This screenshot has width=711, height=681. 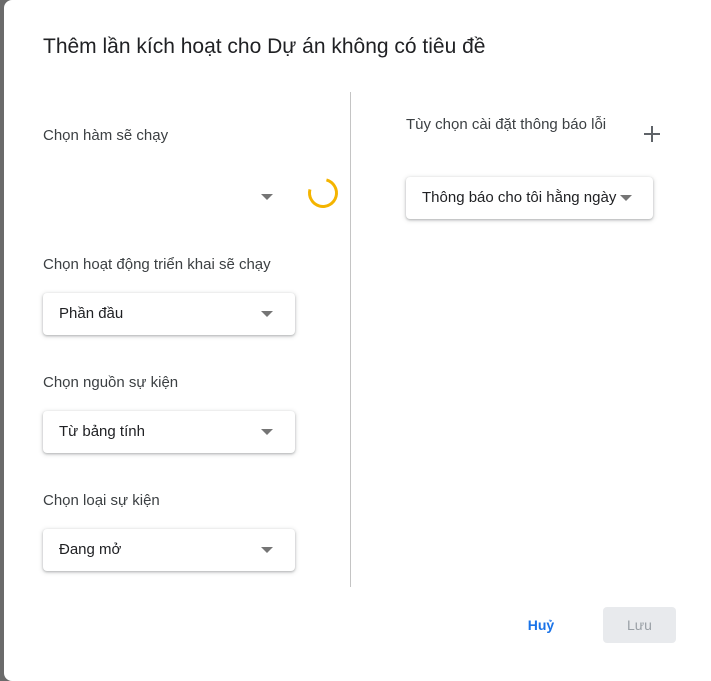 What do you see at coordinates (169, 314) in the screenshot?
I see `deployment-select: Phần đầu` at bounding box center [169, 314].